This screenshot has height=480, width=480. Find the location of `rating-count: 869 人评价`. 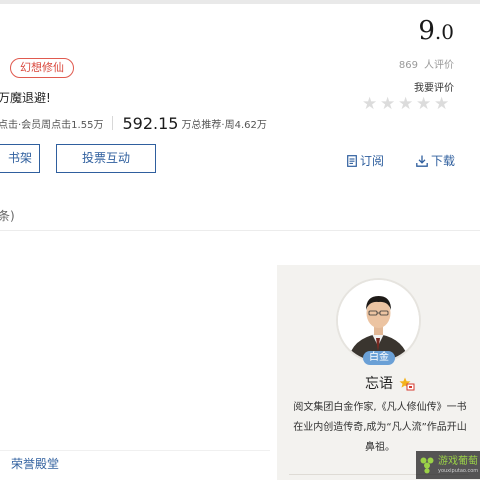

rating-count: 869 人评价 is located at coordinates (426, 63).